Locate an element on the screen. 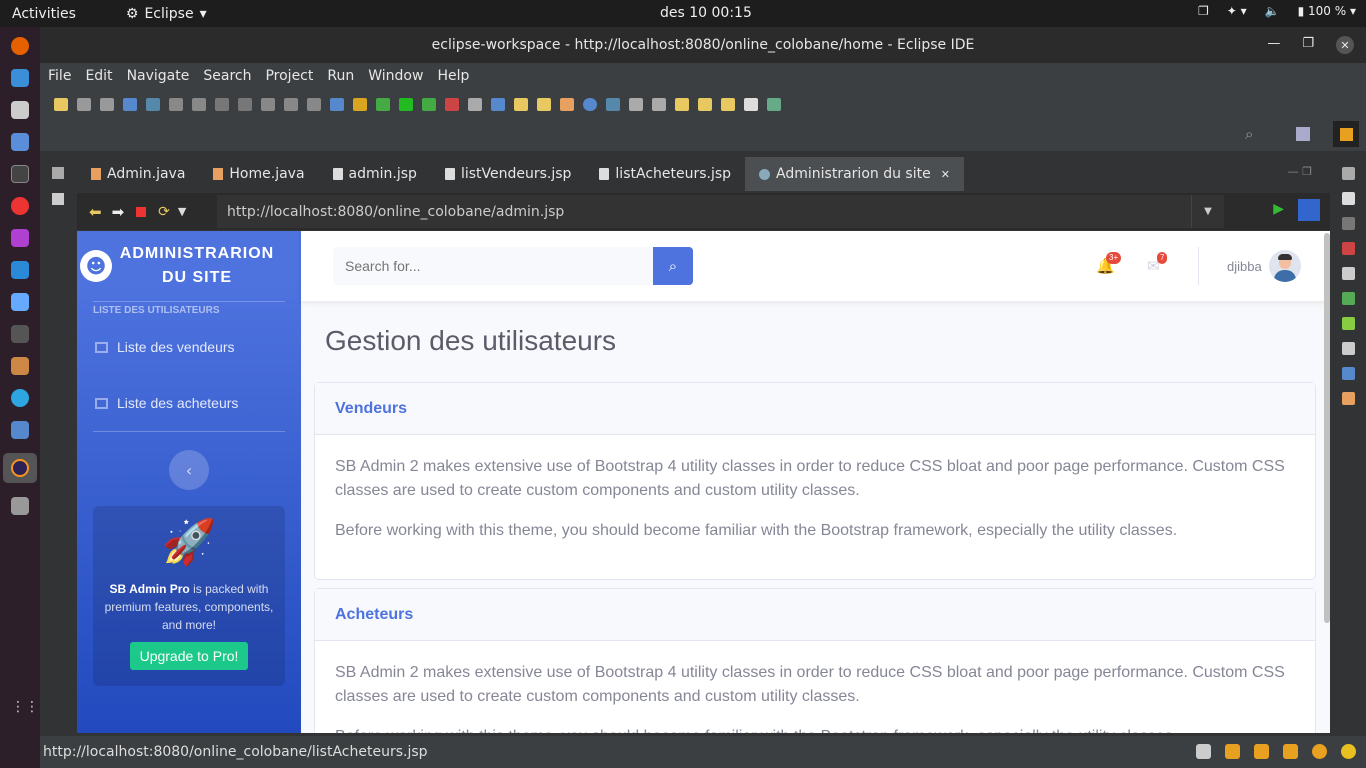  window-switch-icon: ❐ is located at coordinates (1203, 11).